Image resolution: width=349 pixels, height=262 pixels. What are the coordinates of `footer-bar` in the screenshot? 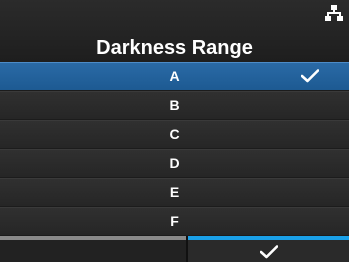 It's located at (174, 249).